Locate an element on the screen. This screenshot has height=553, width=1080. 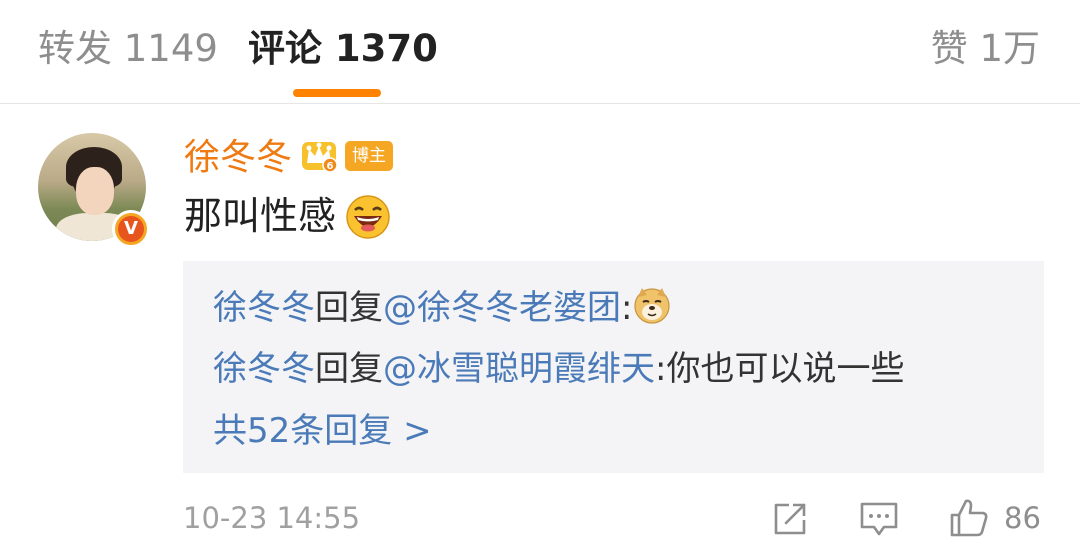
tab-comments: 评论 1370 is located at coordinates (343, 49).